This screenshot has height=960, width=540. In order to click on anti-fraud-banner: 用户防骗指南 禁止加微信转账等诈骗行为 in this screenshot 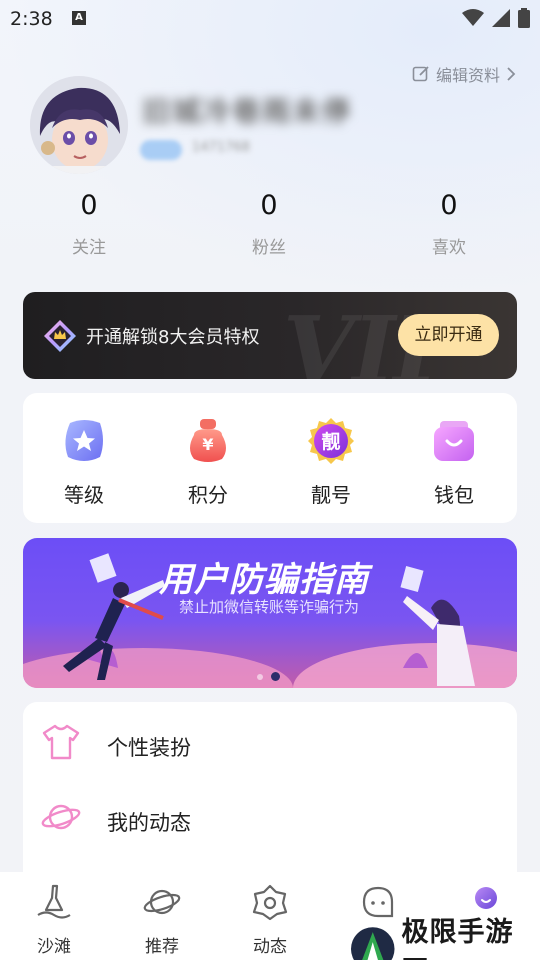, I will do `click(270, 613)`.